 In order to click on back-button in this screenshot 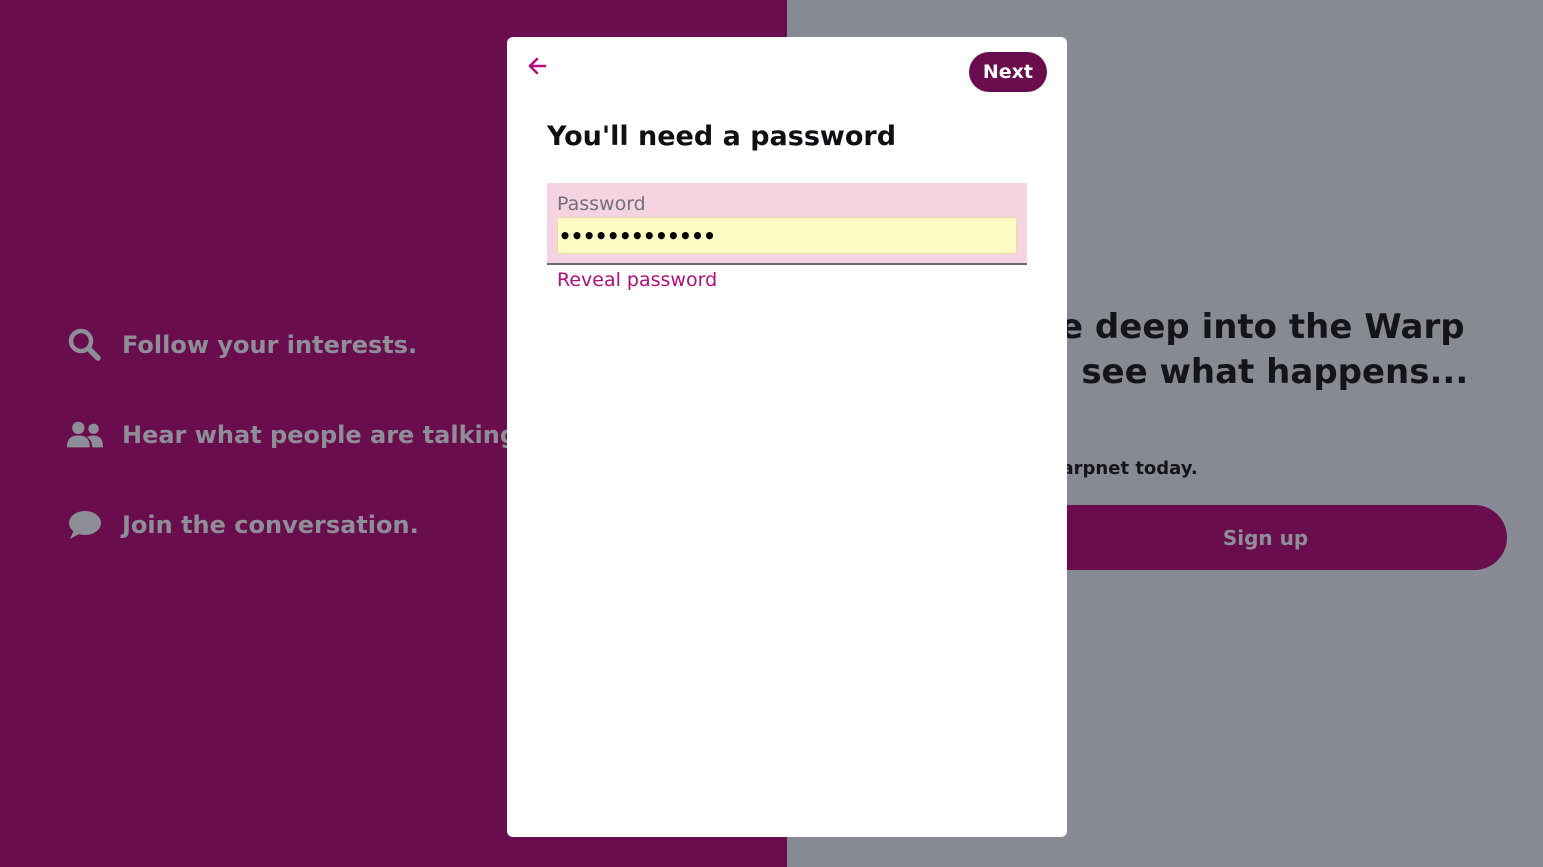, I will do `click(537, 67)`.